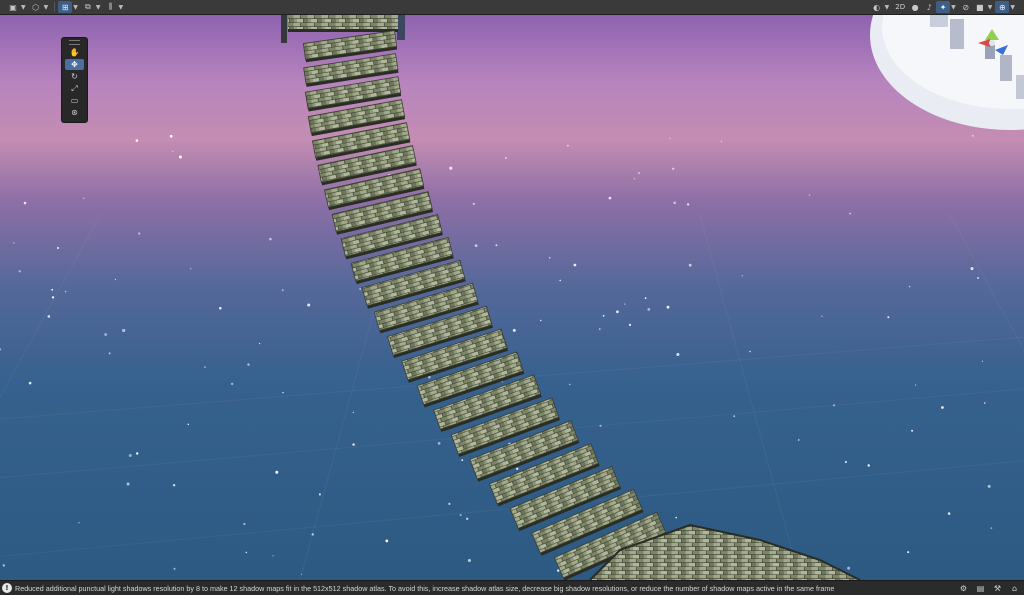  Describe the element at coordinates (915, 7) in the screenshot. I see `lighting-icon: ●` at that location.